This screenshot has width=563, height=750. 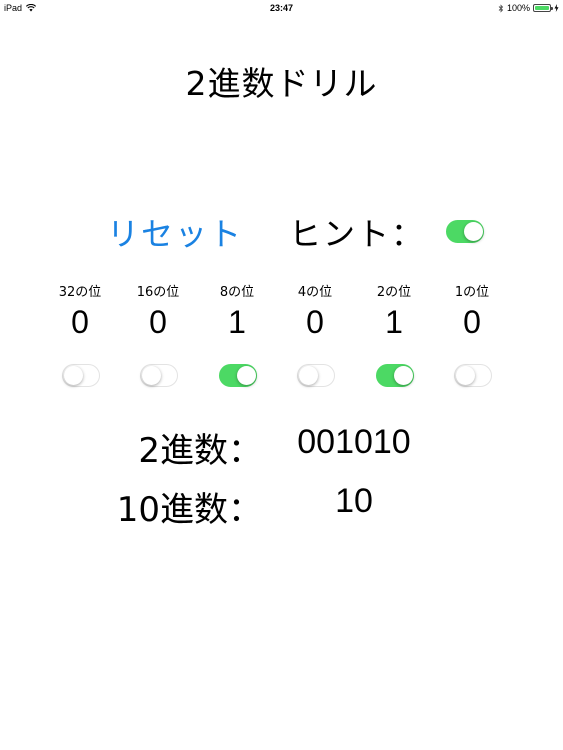 I want to click on hint-toggle, so click(x=465, y=231).